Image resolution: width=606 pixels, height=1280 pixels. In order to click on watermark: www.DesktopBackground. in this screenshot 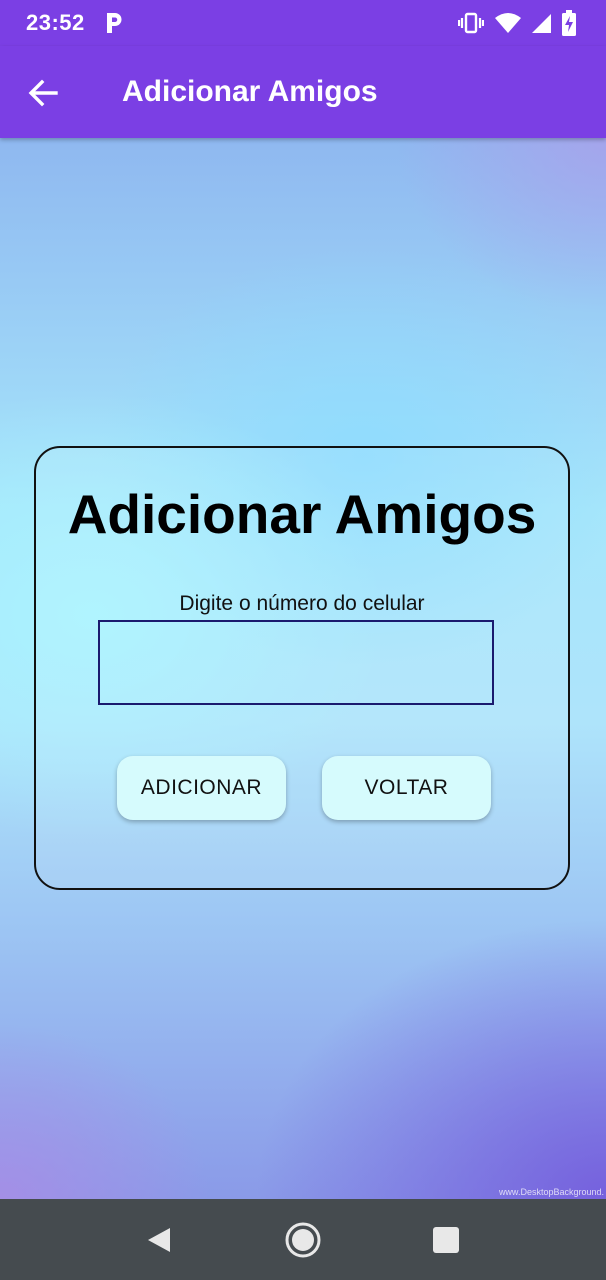, I will do `click(551, 1192)`.